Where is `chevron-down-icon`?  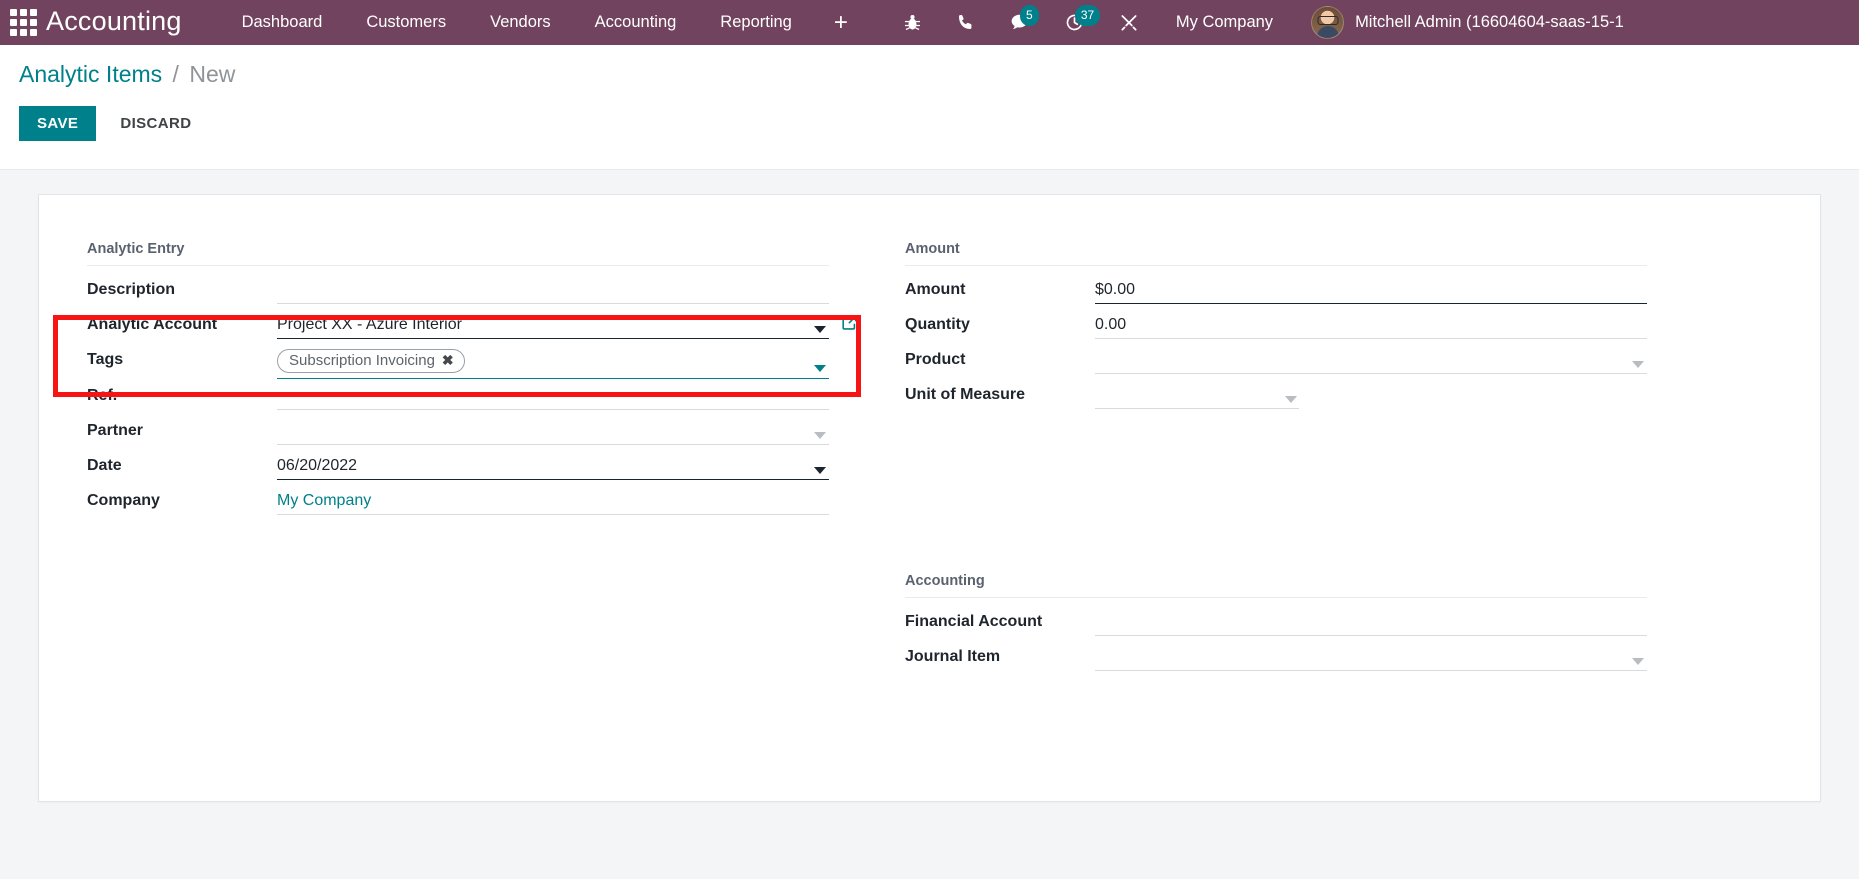 chevron-down-icon is located at coordinates (820, 329).